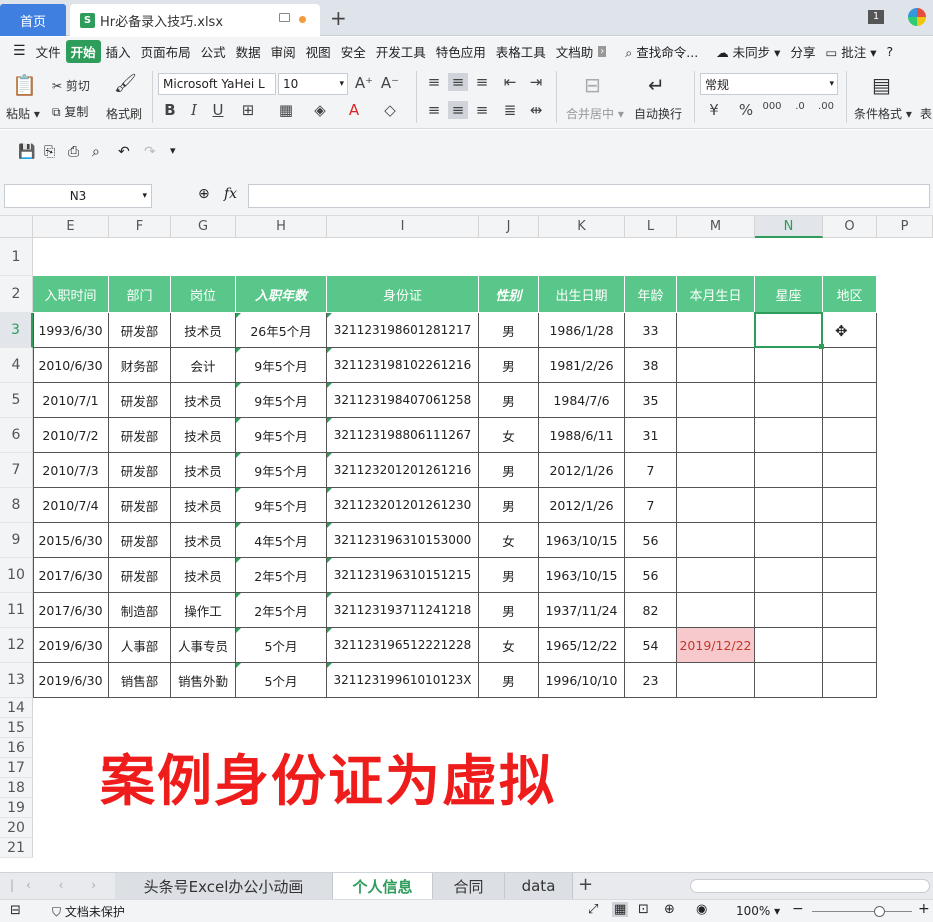  I want to click on table-cell: 2017/6/30, so click(71, 575).